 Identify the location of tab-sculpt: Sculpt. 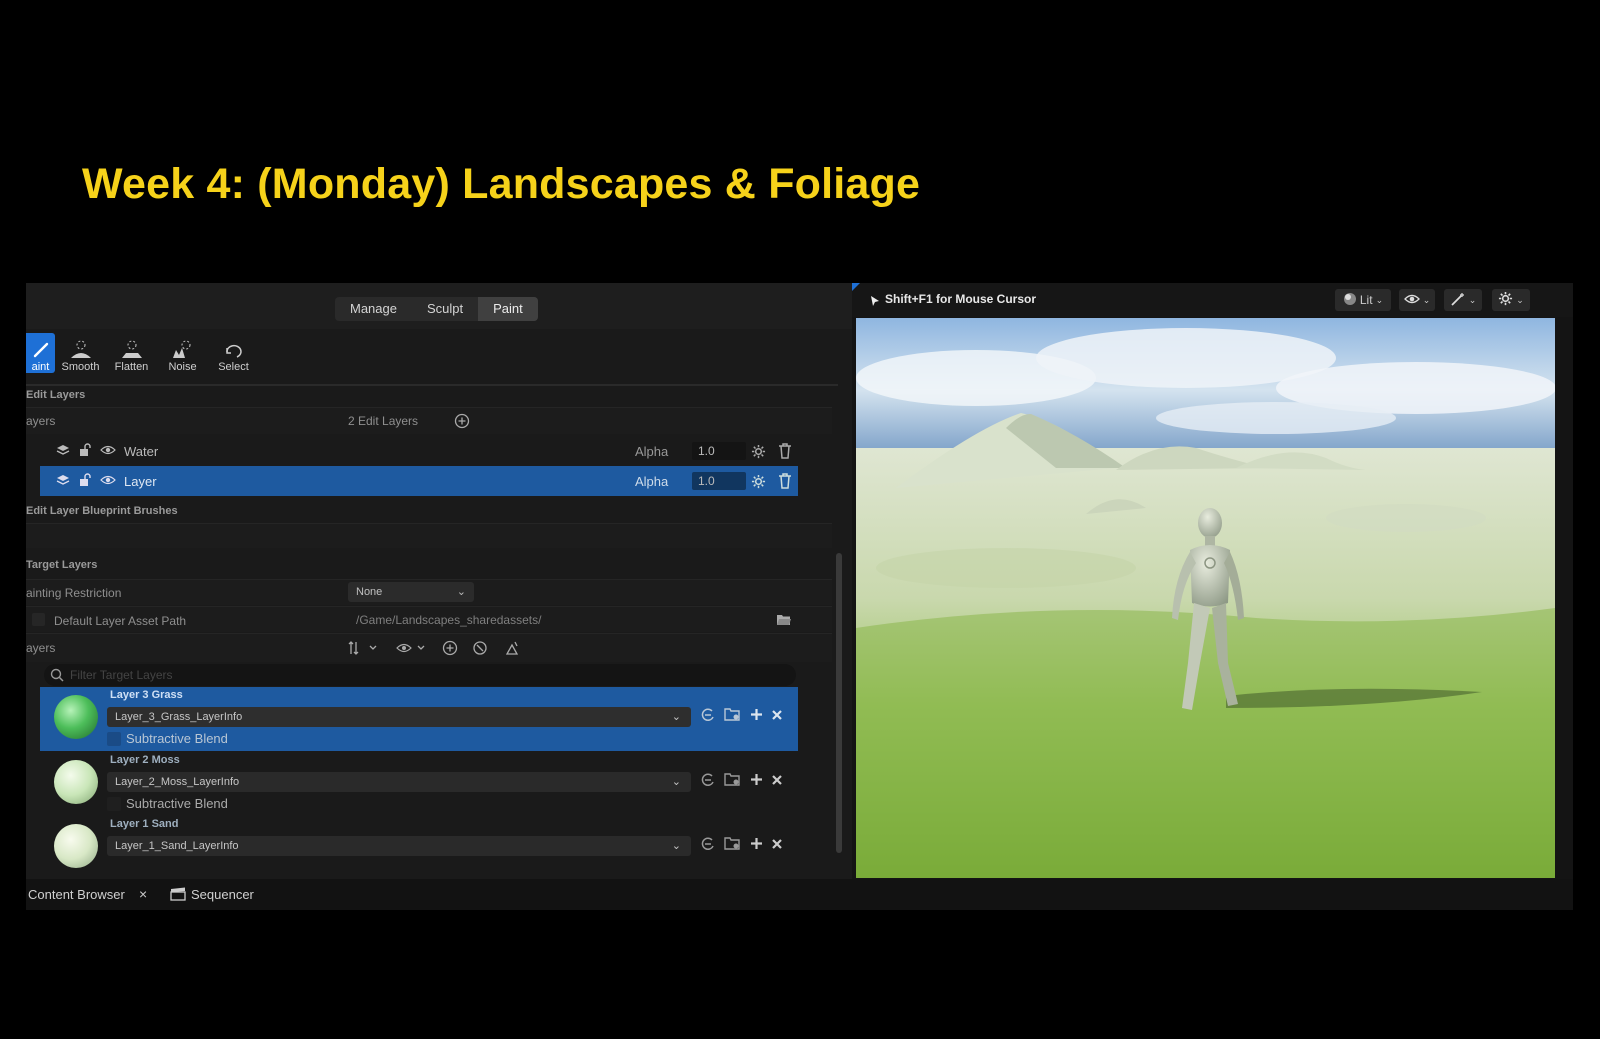
(445, 309).